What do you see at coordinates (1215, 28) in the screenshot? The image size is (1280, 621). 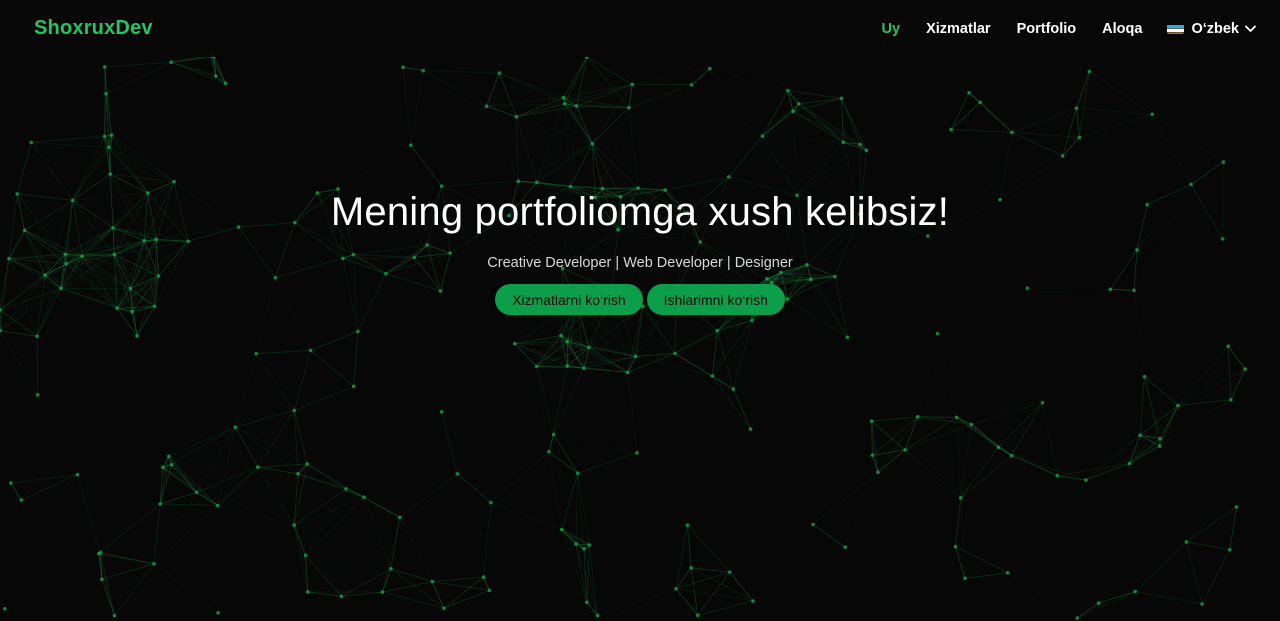 I see `language-label: O‘zbek` at bounding box center [1215, 28].